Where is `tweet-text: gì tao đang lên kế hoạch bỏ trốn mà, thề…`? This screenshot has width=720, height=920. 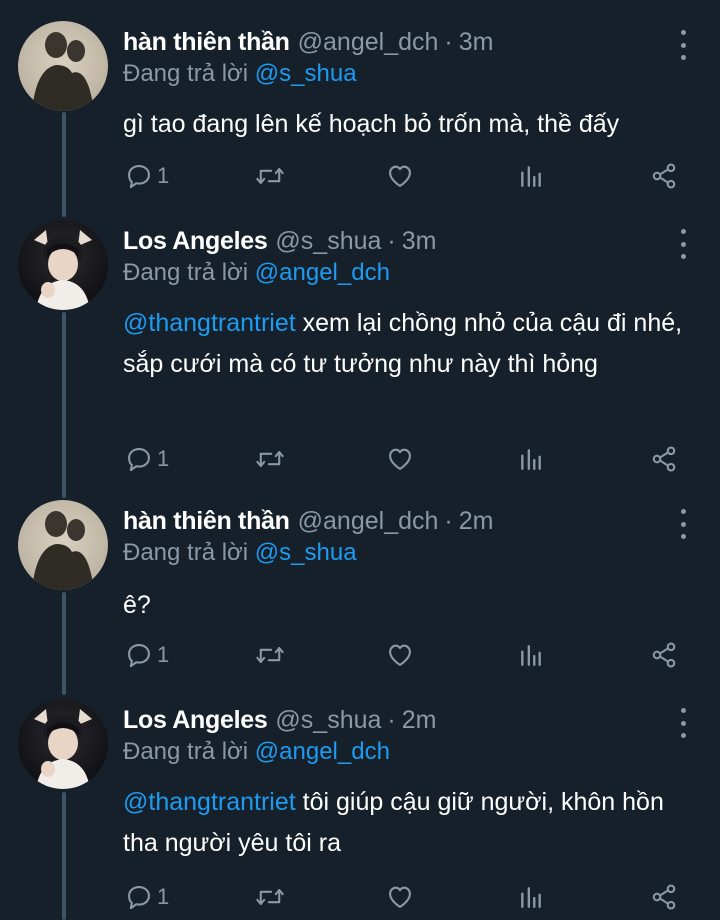
tweet-text: gì tao đang lên kế hoạch bỏ trốn mà, thề… is located at coordinates (408, 124).